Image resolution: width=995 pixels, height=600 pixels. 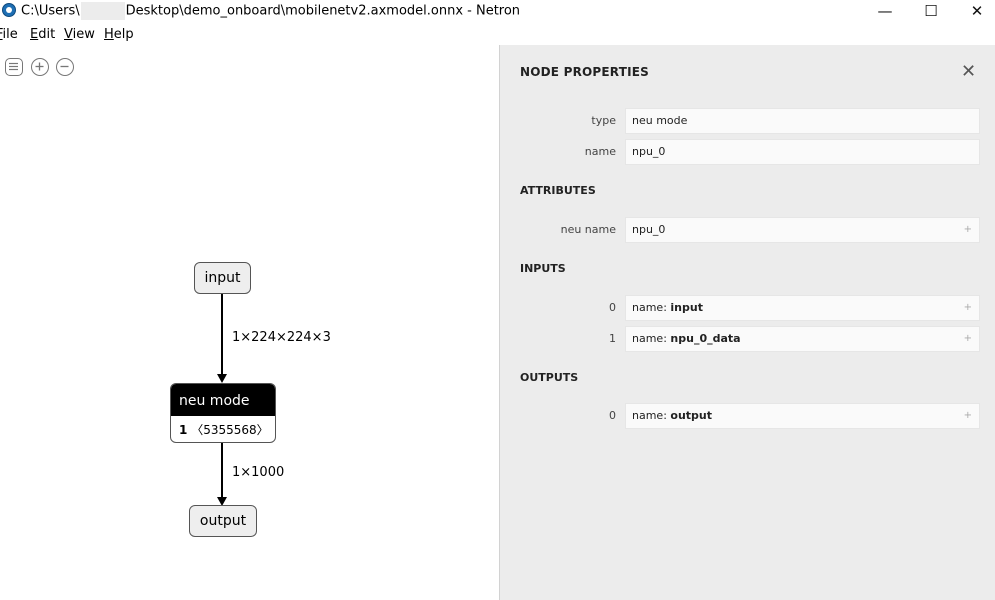 What do you see at coordinates (222, 334) in the screenshot?
I see `graph-edge-input` at bounding box center [222, 334].